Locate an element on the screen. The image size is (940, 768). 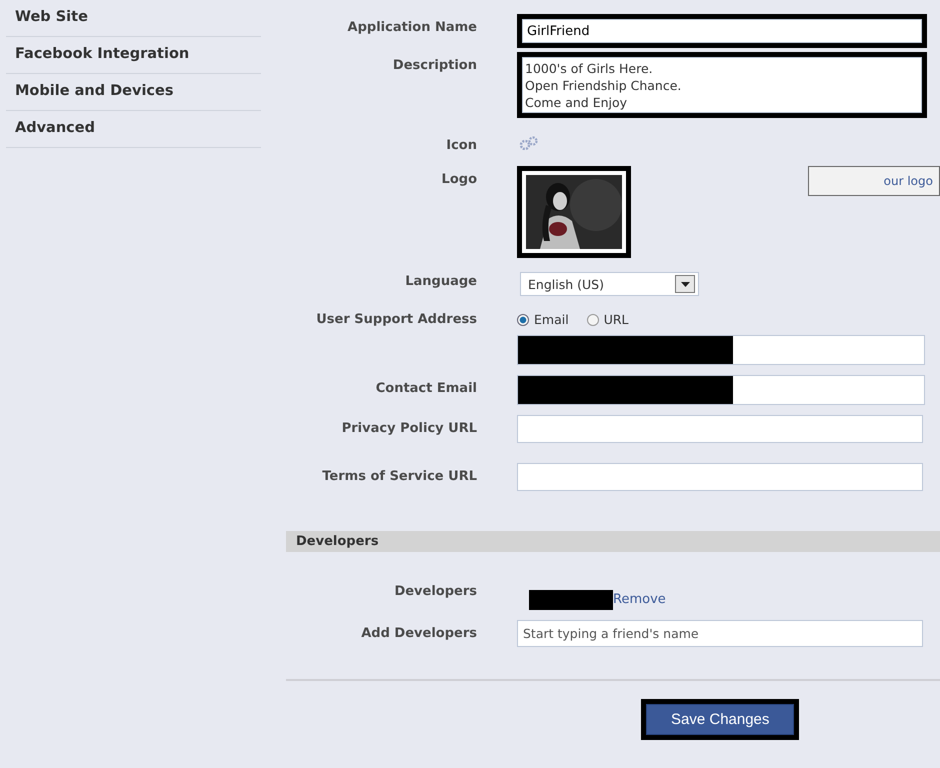
field-label: Developers is located at coordinates (435, 591).